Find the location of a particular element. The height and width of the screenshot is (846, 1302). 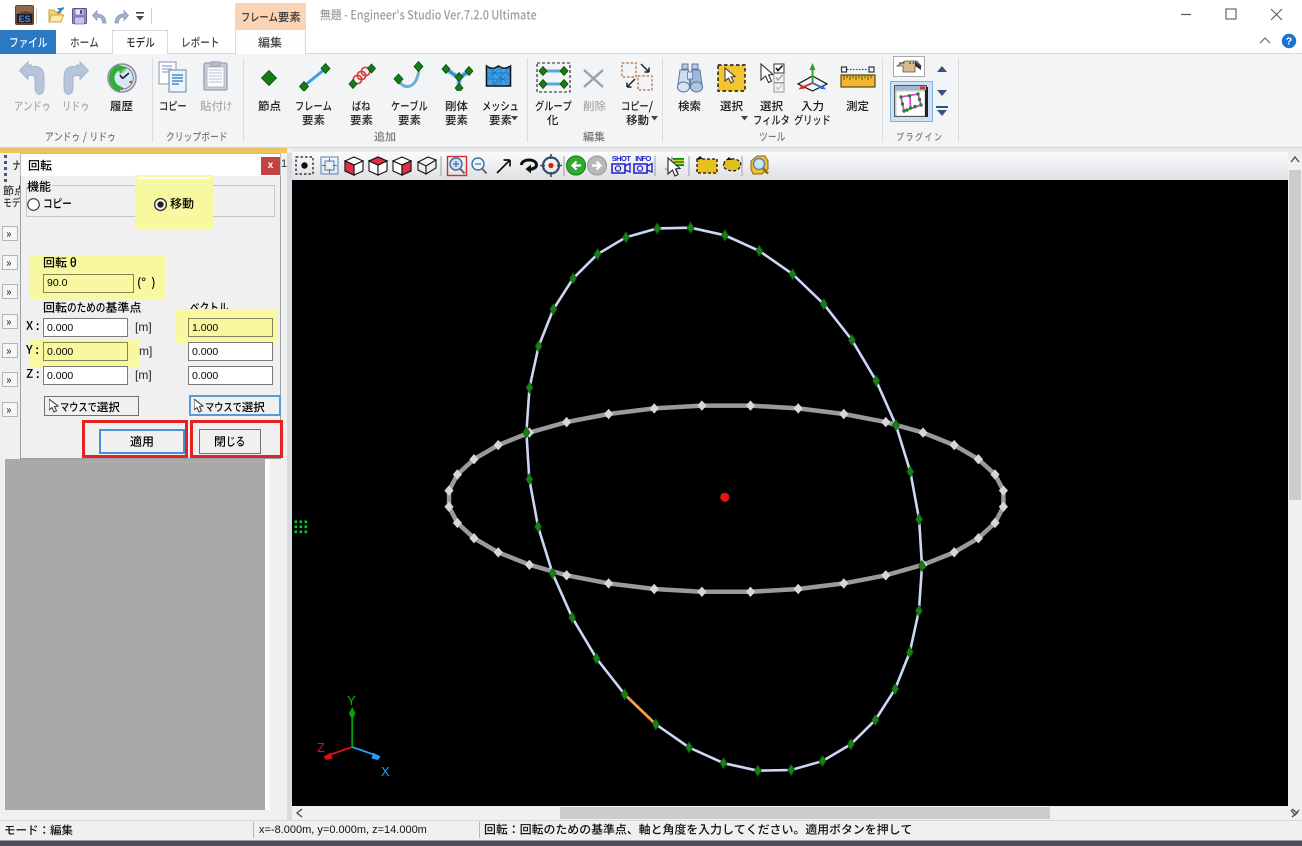

svg-text: Z is located at coordinates (321, 747).